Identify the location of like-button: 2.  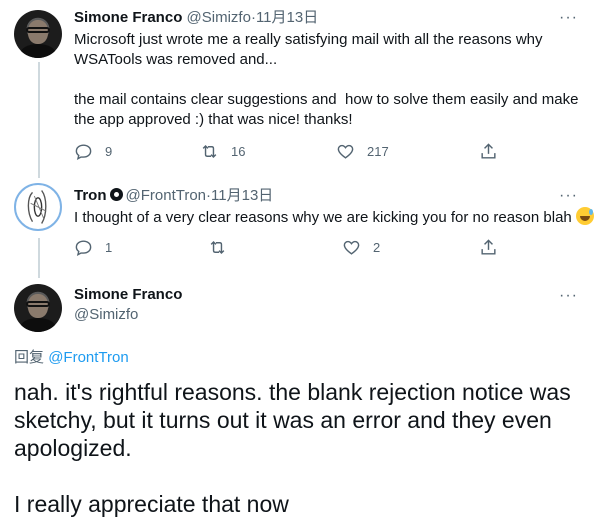
(361, 247).